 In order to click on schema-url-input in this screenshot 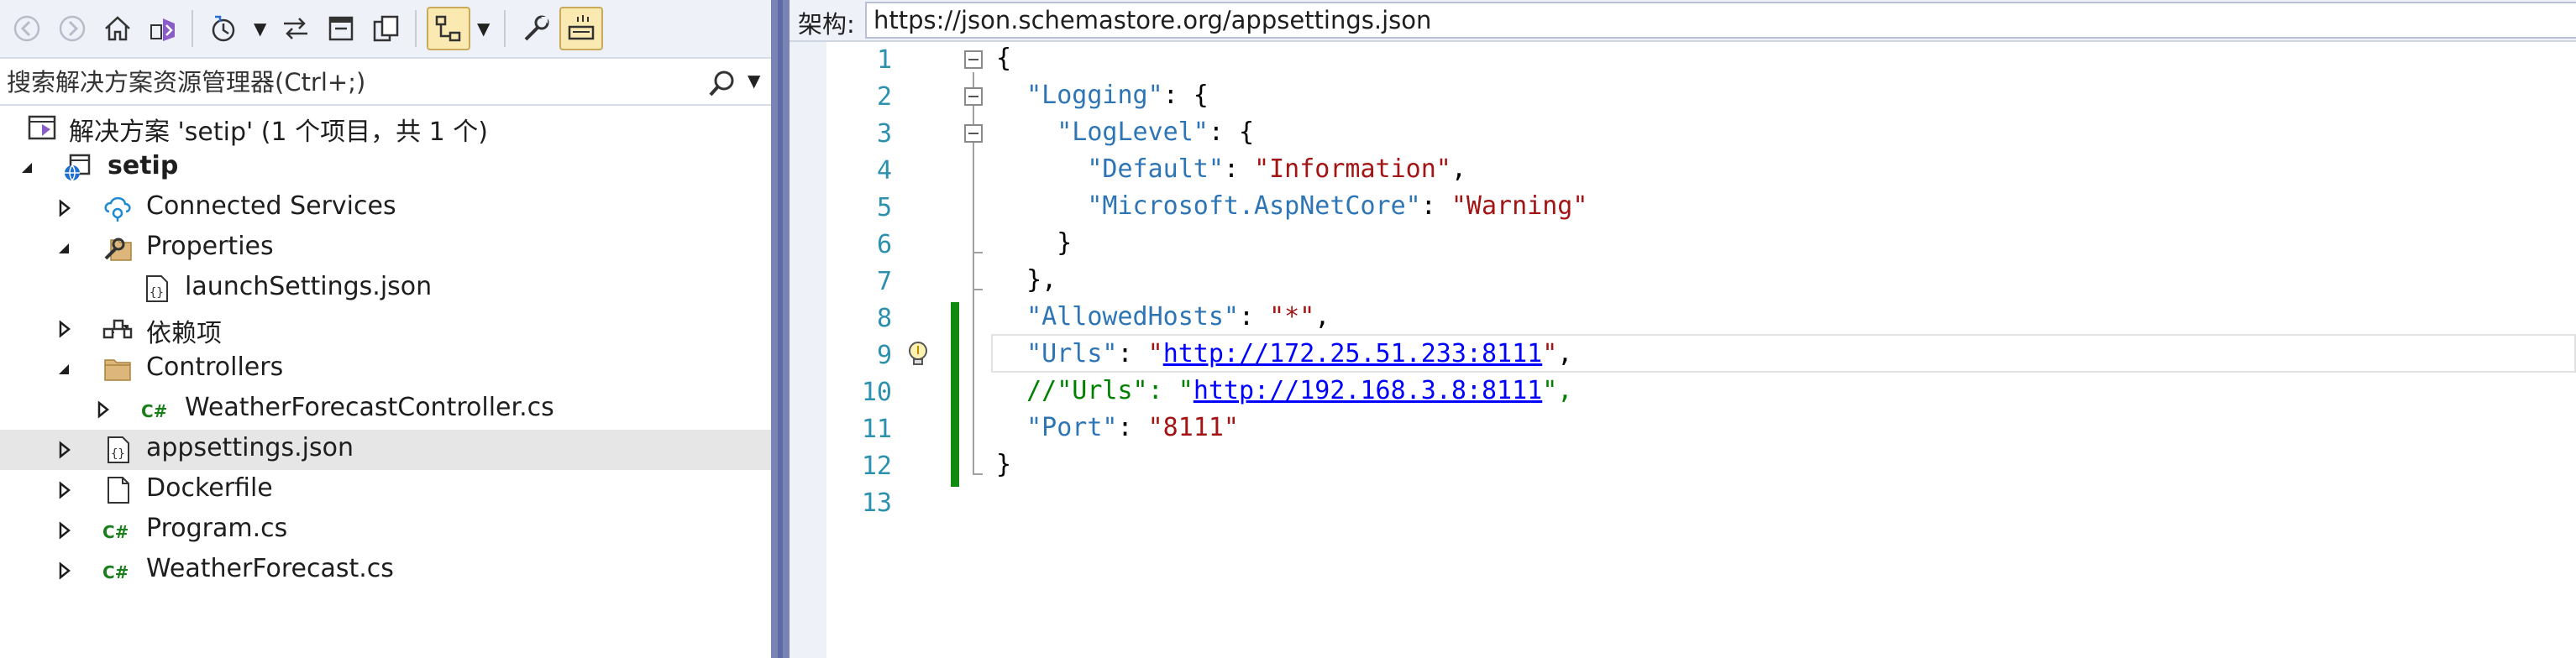, I will do `click(1720, 20)`.